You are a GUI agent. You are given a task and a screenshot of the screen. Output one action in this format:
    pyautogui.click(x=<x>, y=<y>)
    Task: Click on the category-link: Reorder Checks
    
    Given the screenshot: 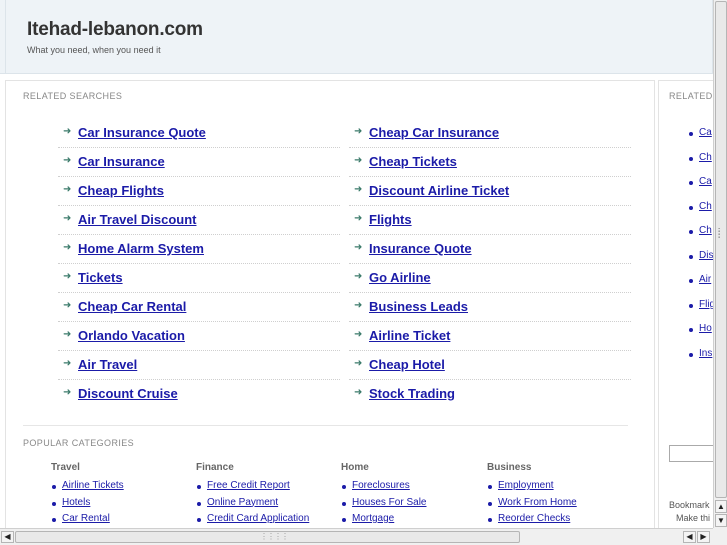 What is the action you would take?
    pyautogui.click(x=534, y=518)
    